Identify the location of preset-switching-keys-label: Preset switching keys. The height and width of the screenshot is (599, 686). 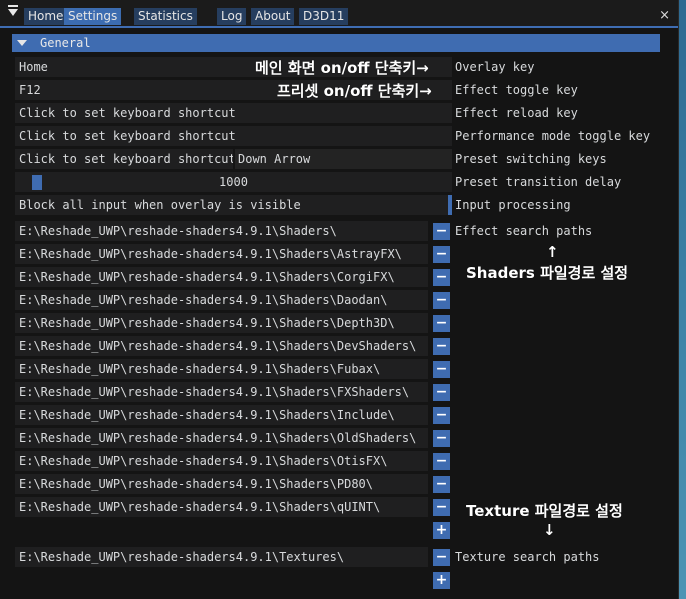
(531, 159).